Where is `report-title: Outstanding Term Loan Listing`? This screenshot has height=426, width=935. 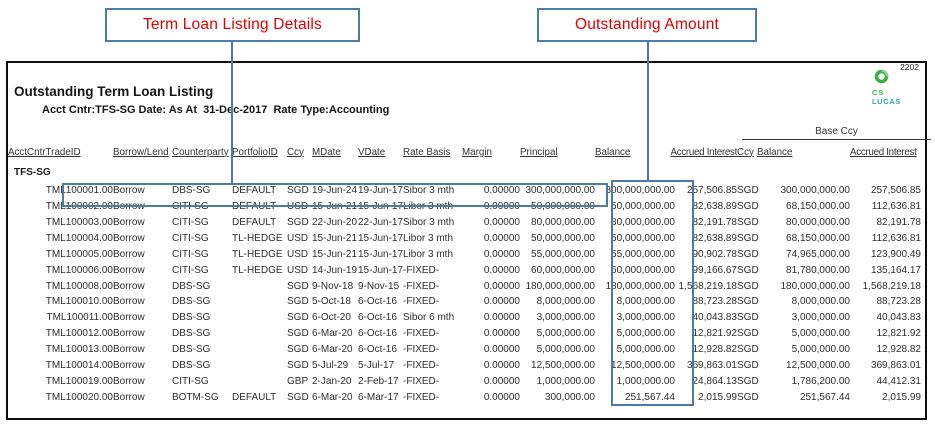
report-title: Outstanding Term Loan Listing is located at coordinates (114, 91).